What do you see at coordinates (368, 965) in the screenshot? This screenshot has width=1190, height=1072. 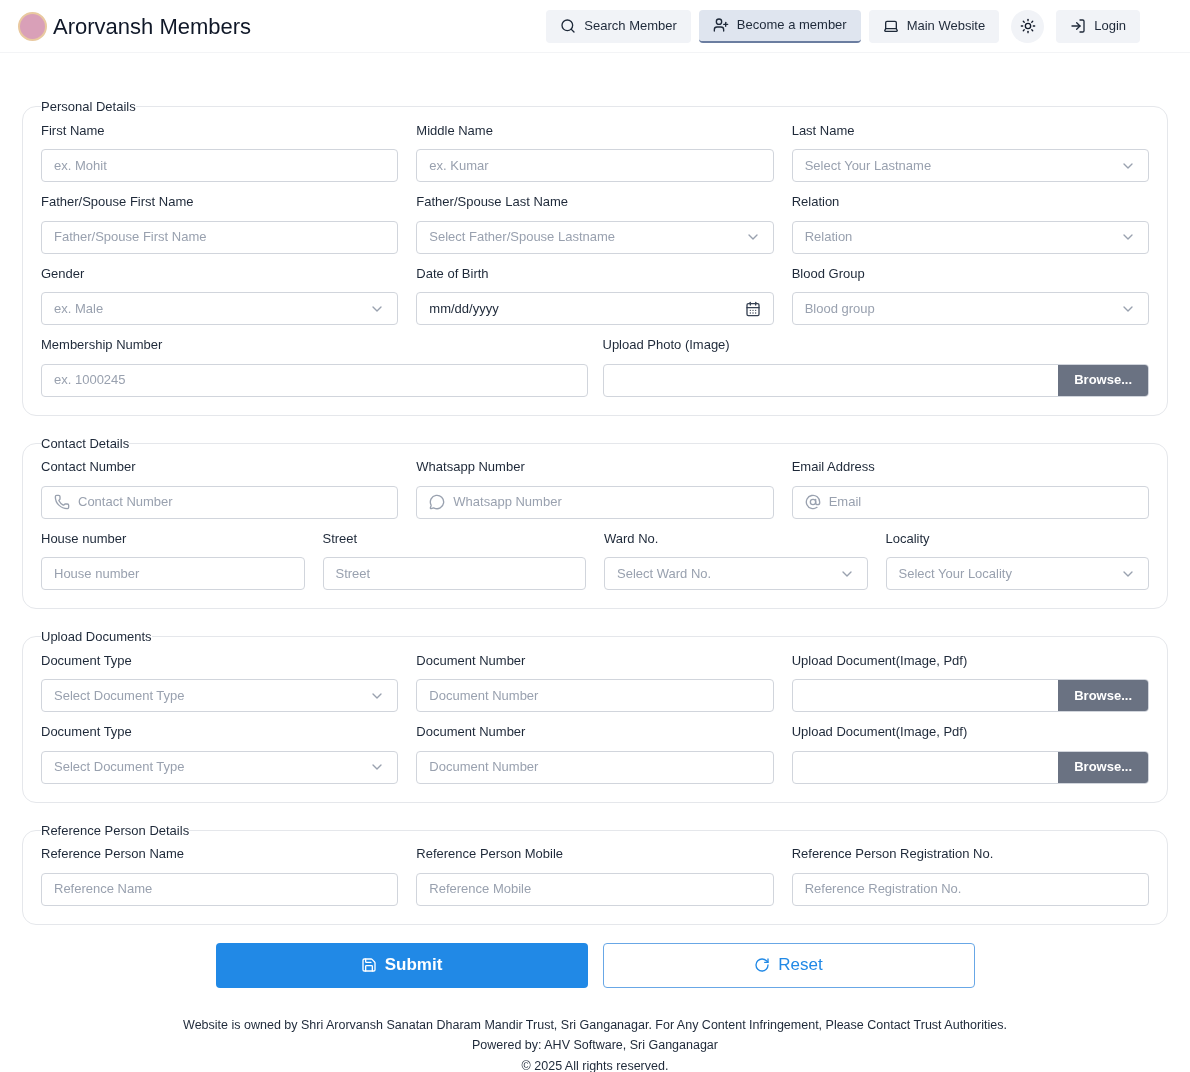 I see `save-icon` at bounding box center [368, 965].